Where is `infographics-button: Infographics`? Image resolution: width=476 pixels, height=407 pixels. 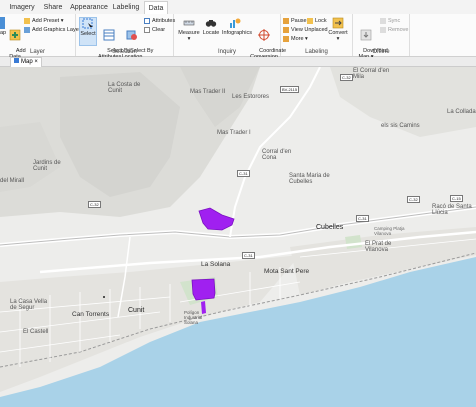
infographics-button: Infographics is located at coordinates (237, 26).